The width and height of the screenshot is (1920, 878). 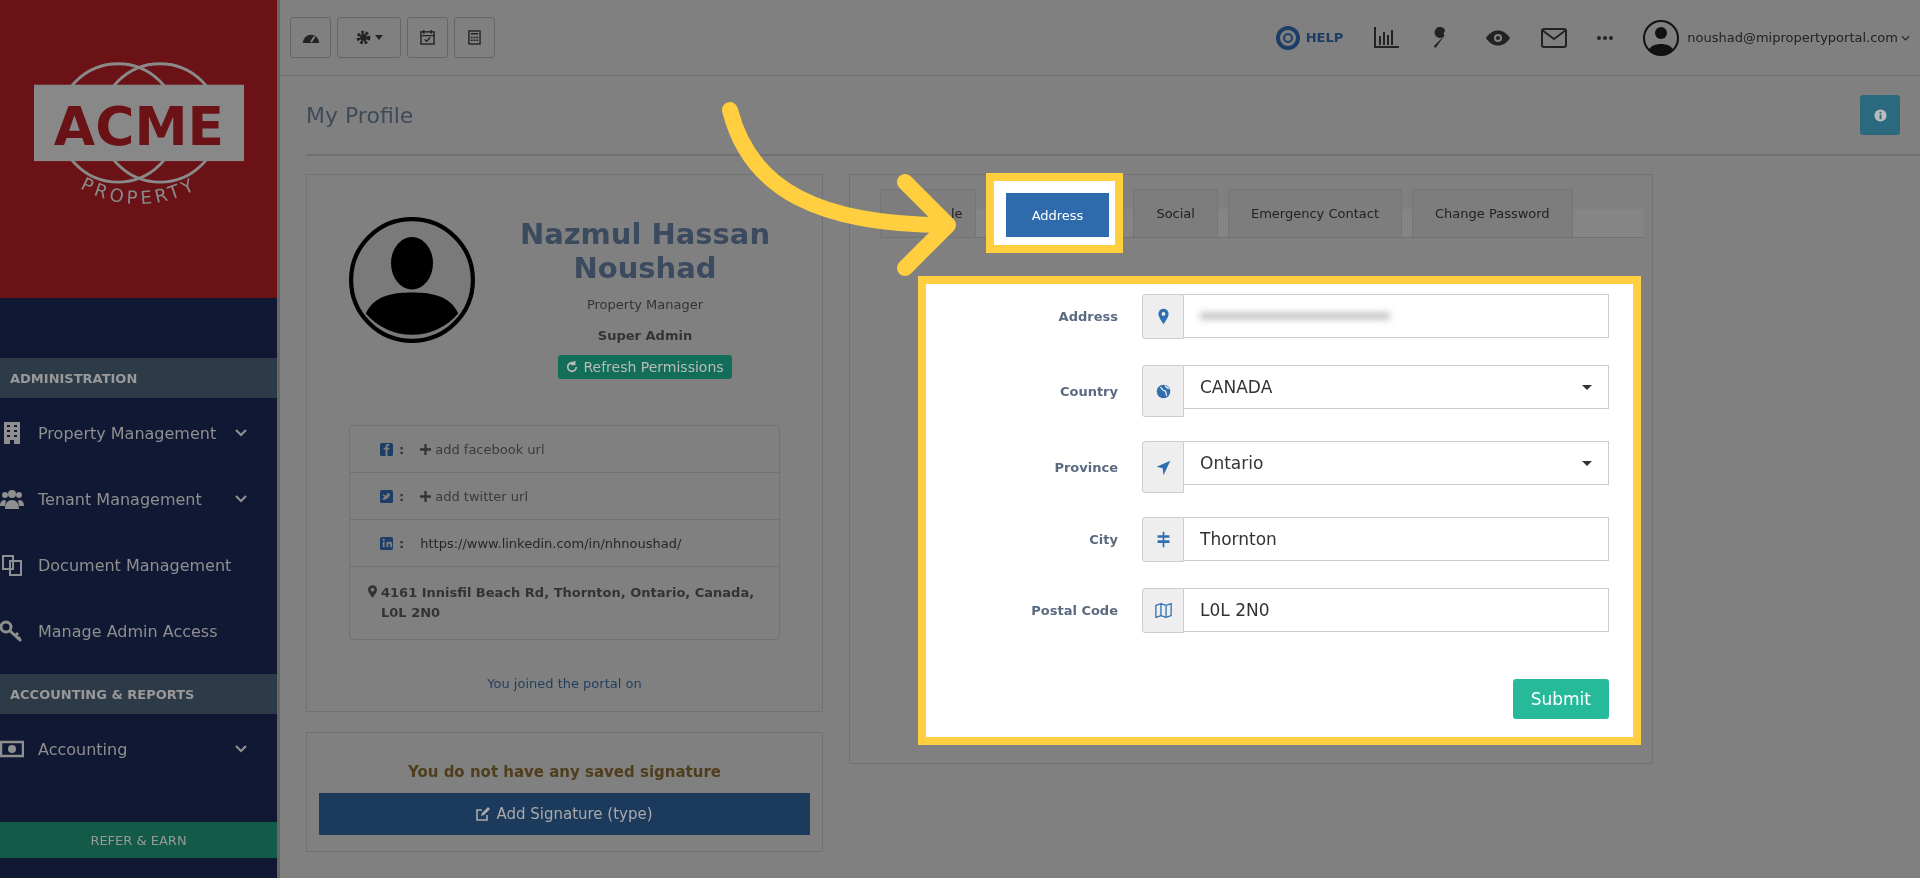 I want to click on address-input, so click(x=1396, y=316).